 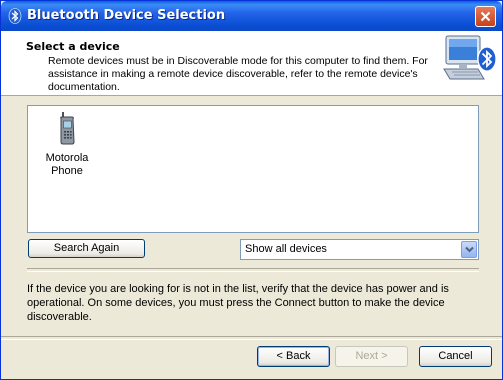 I want to click on computer-bluetooth-icon, so click(x=471, y=60).